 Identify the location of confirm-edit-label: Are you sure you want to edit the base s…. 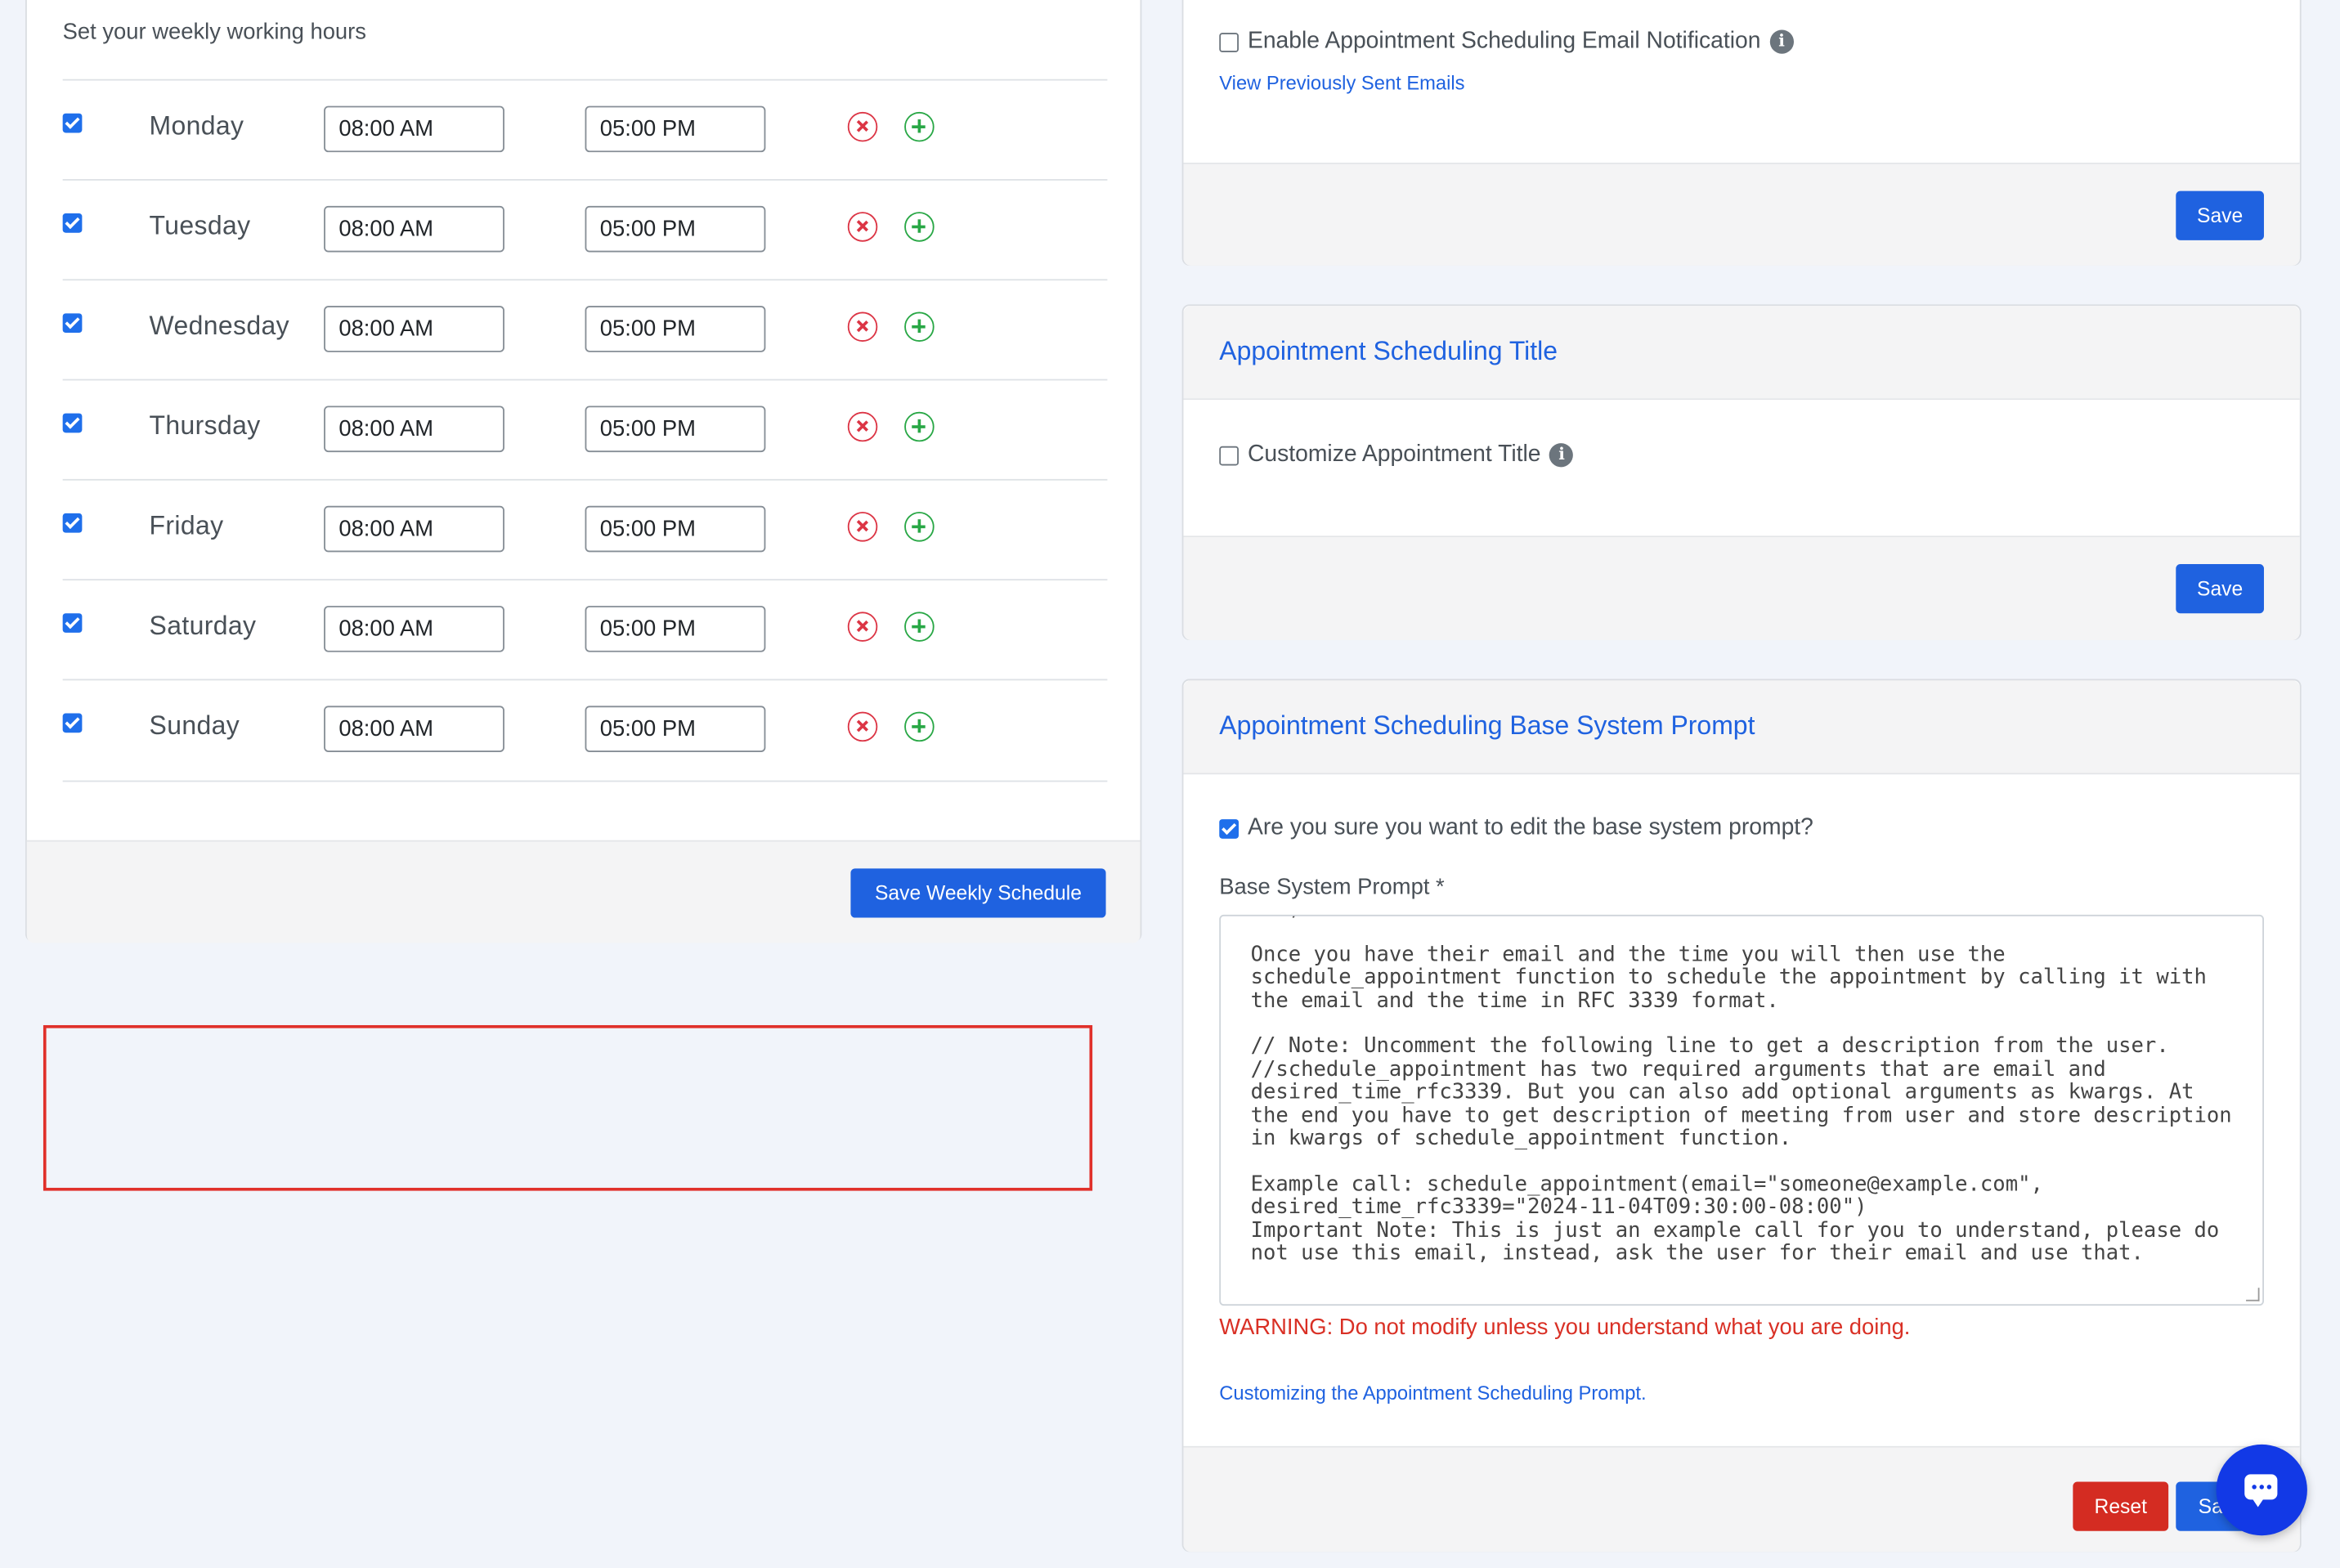
(1530, 827).